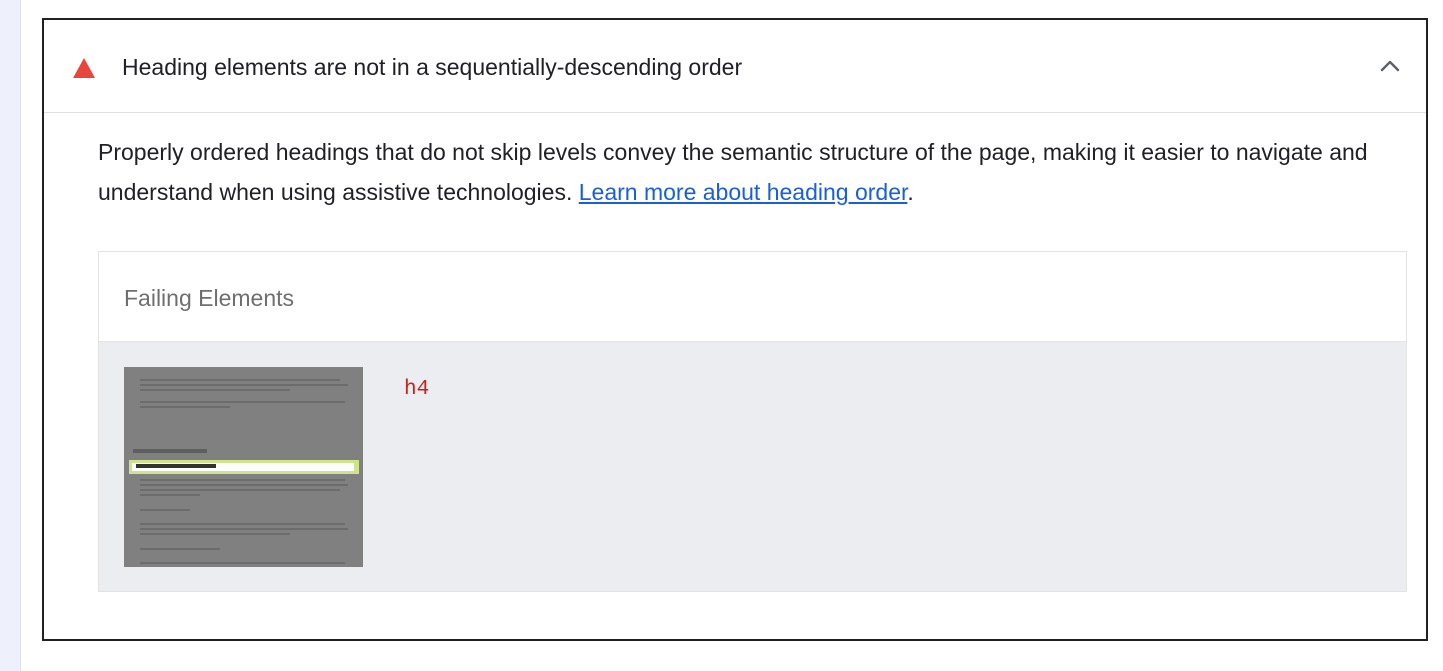 This screenshot has width=1443, height=671. What do you see at coordinates (910, 192) in the screenshot?
I see `description-end: .` at bounding box center [910, 192].